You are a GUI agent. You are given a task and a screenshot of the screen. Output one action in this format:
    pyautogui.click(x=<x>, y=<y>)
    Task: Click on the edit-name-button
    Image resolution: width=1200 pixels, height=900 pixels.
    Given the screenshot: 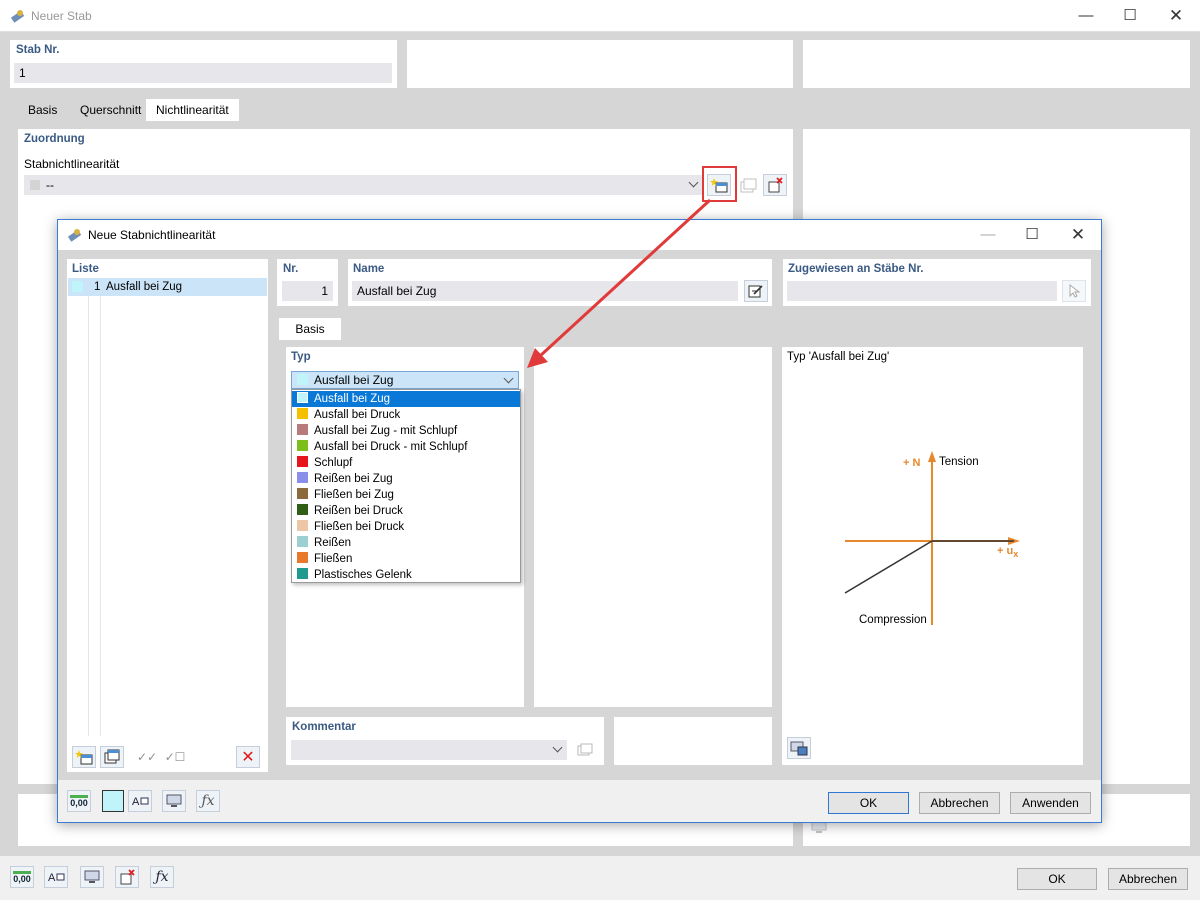 What is the action you would take?
    pyautogui.click(x=756, y=291)
    